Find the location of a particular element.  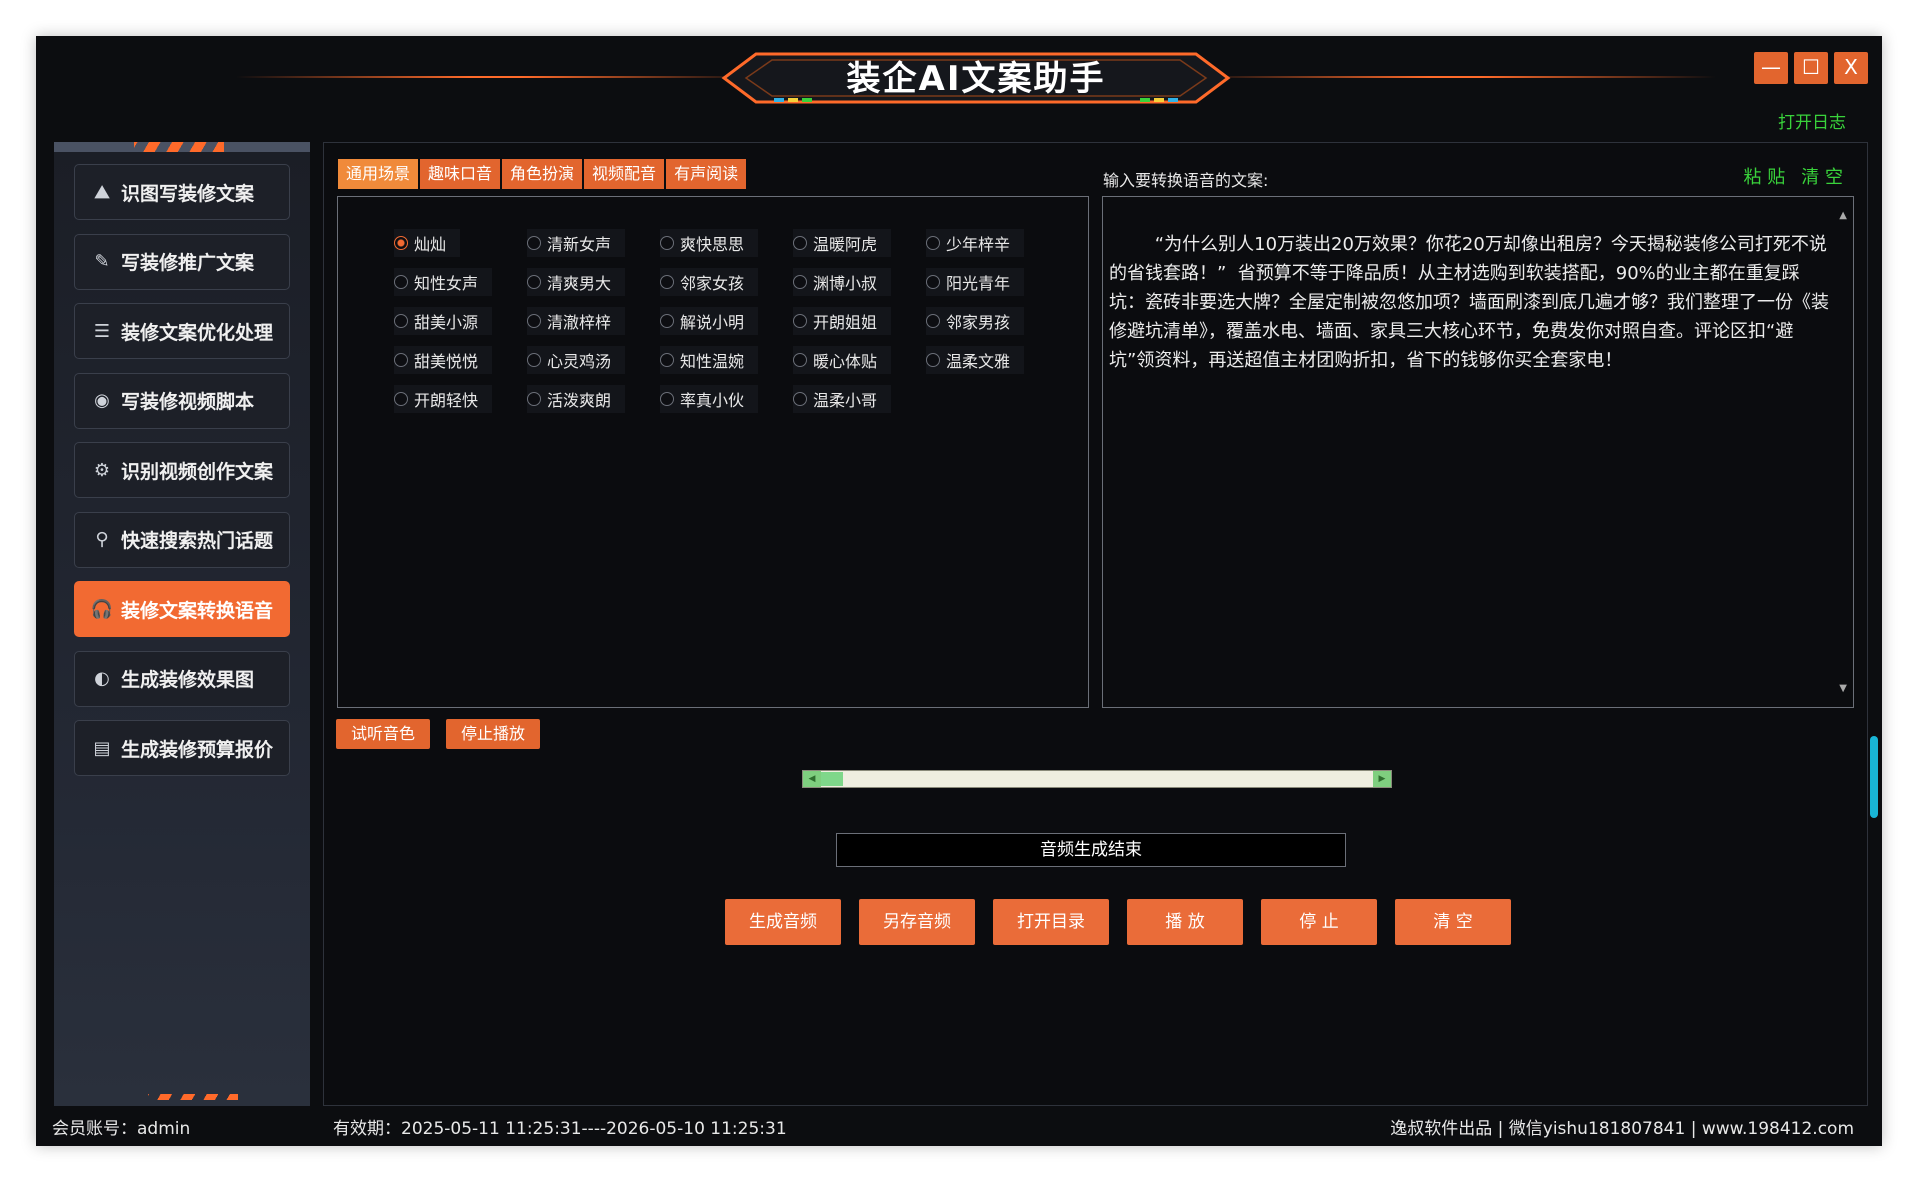

voice-radio-option: 活泼爽朗 is located at coordinates (576, 399).